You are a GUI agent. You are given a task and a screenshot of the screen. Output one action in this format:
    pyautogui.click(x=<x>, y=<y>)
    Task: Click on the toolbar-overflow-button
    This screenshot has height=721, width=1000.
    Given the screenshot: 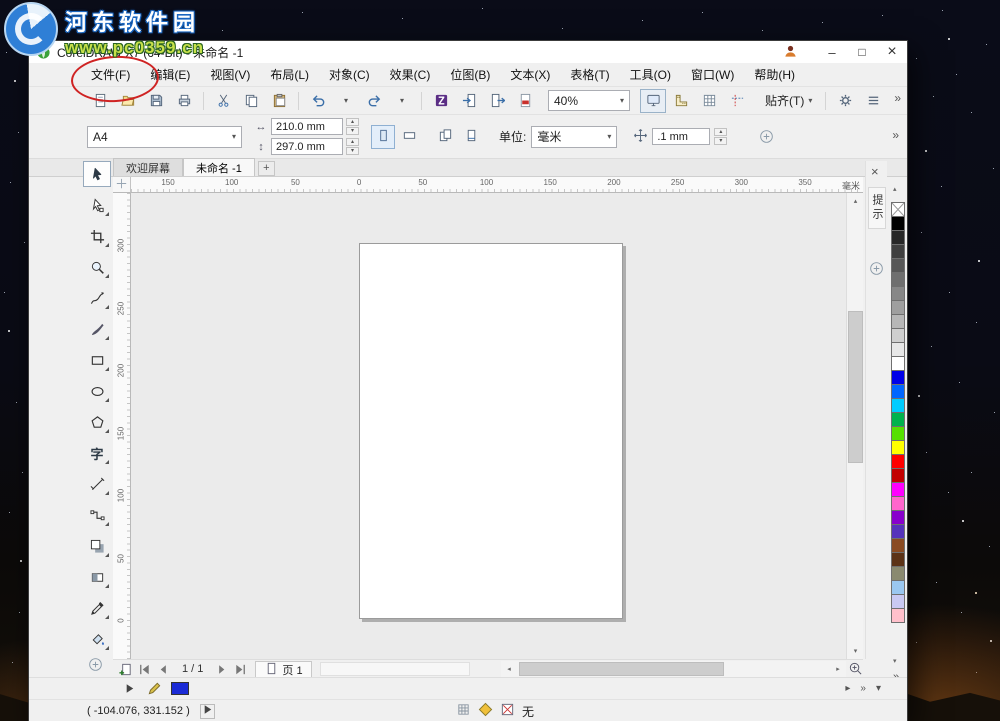 What is the action you would take?
    pyautogui.click(x=897, y=98)
    